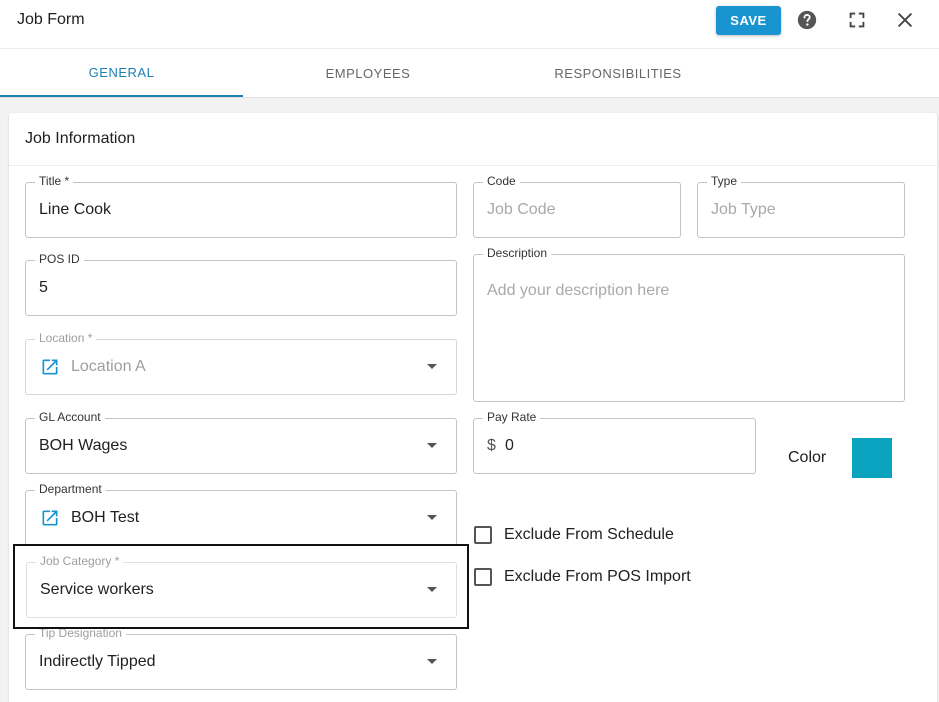 The height and width of the screenshot is (702, 939). I want to click on exclude-from-pos-import-label: Exclude From POS Import, so click(597, 576).